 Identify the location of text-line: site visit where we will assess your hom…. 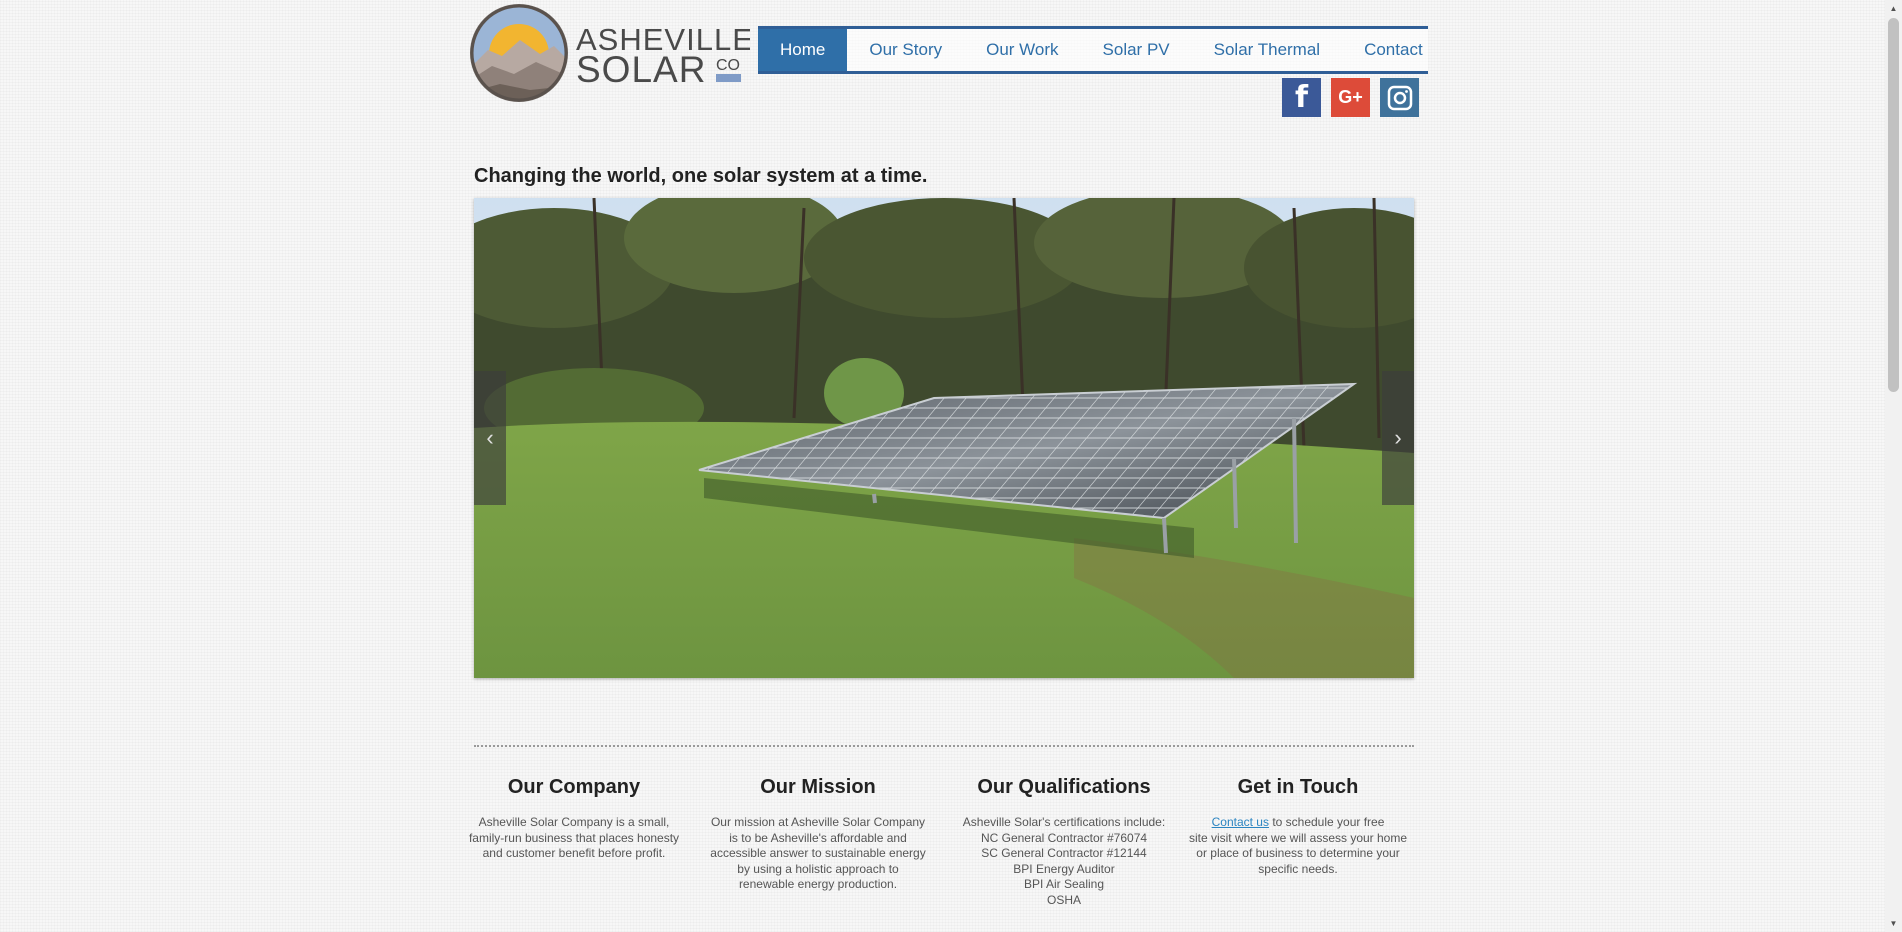
(1298, 837).